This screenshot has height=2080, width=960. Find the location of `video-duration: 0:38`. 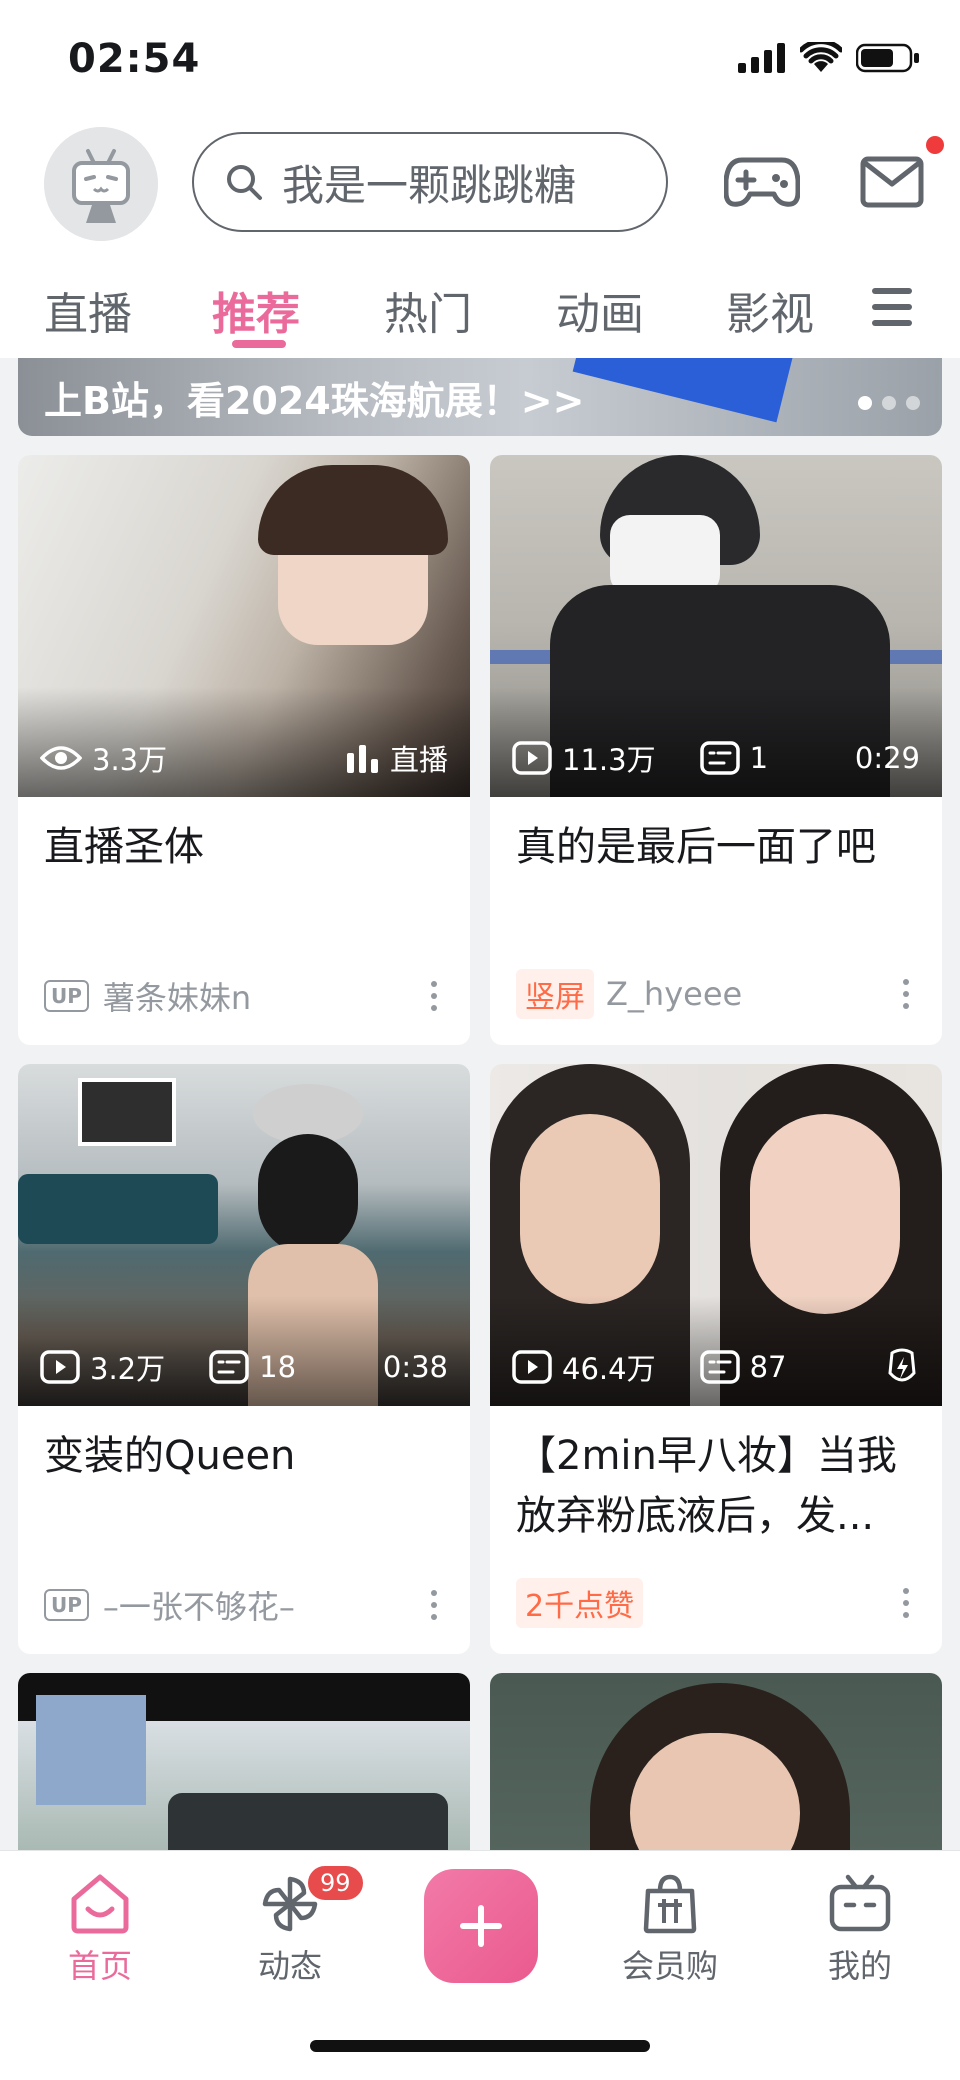

video-duration: 0:38 is located at coordinates (415, 1367).